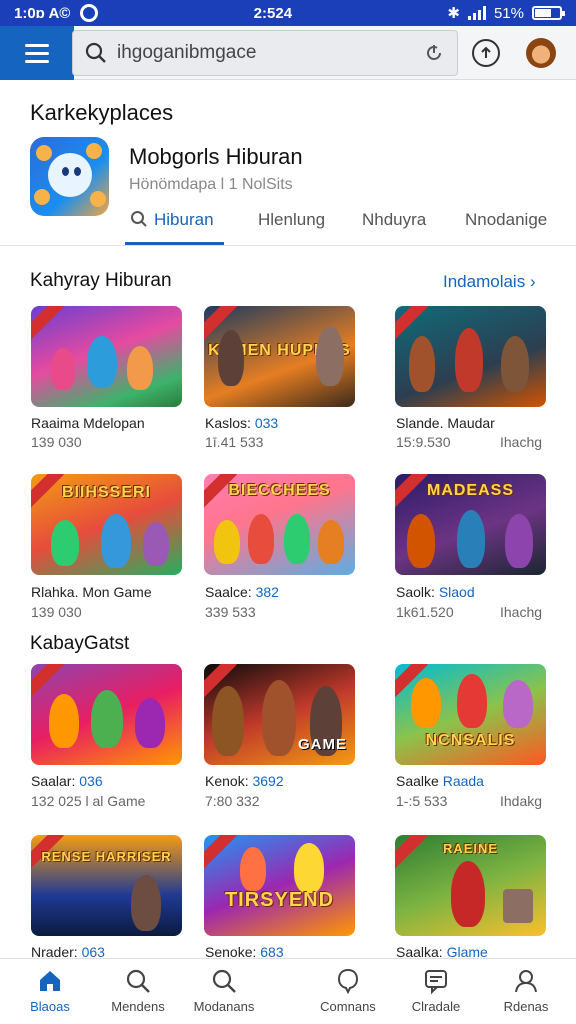  What do you see at coordinates (453, 13) in the screenshot?
I see `bluetooth-icon: ✱` at bounding box center [453, 13].